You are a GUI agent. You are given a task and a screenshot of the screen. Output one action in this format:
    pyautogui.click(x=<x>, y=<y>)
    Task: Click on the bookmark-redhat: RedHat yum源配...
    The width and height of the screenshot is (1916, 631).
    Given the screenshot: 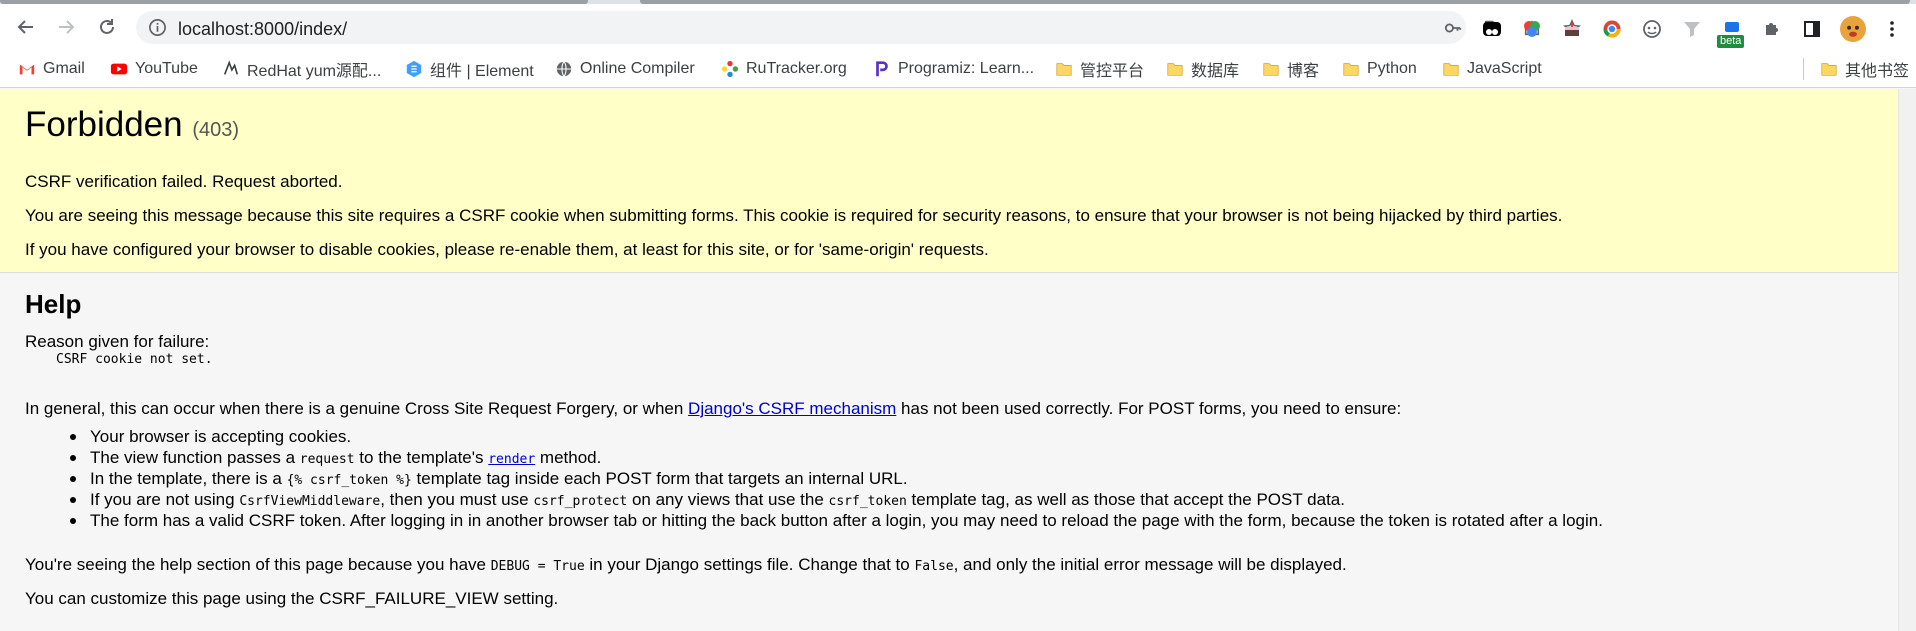 What is the action you would take?
    pyautogui.click(x=301, y=69)
    